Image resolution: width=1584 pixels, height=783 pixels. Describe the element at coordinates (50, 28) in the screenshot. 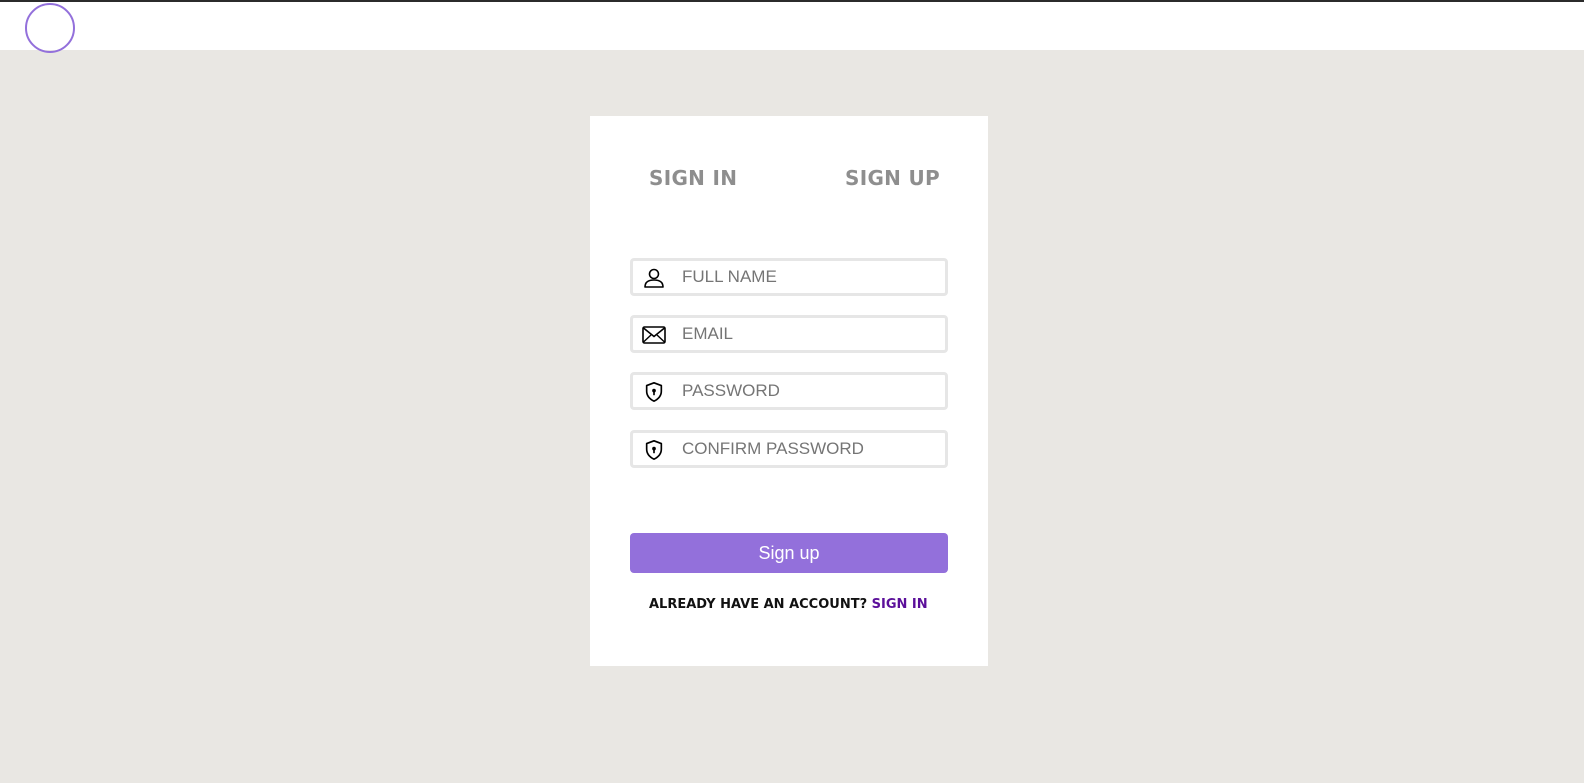

I see `logo-circle` at that location.